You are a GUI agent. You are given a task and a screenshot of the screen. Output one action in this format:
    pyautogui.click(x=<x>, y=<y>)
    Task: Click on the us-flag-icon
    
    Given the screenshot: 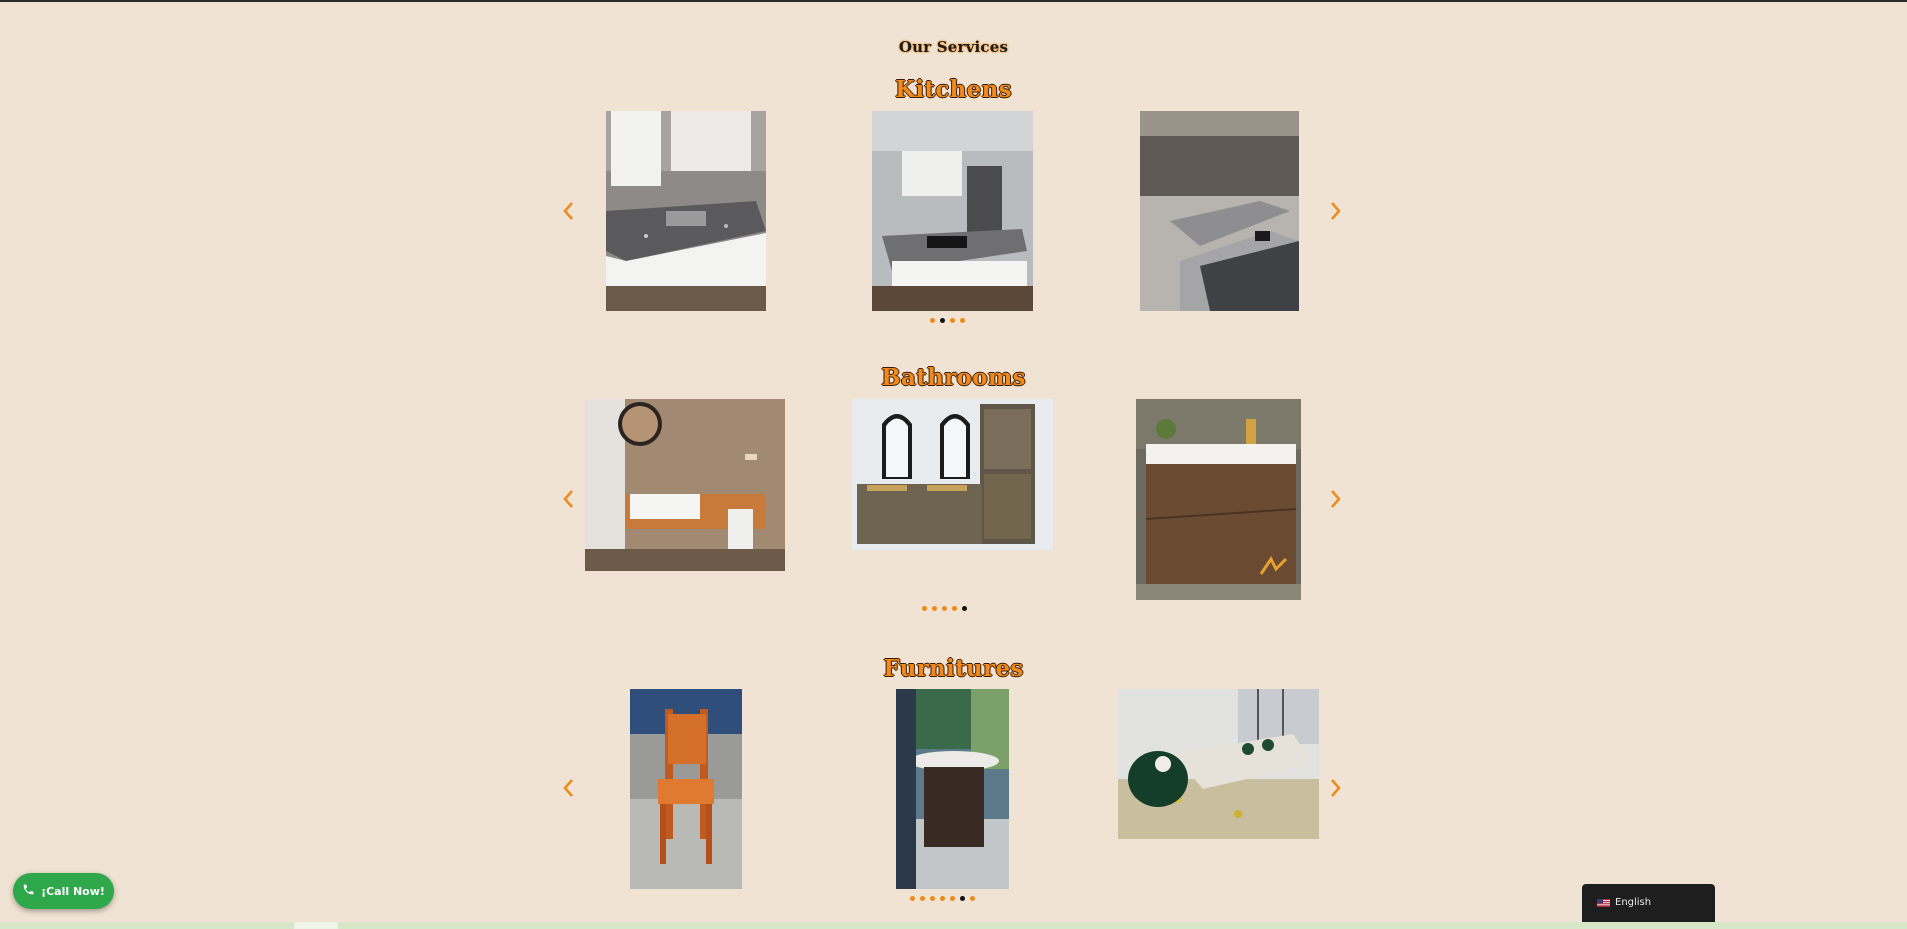 What is the action you would take?
    pyautogui.click(x=1603, y=903)
    